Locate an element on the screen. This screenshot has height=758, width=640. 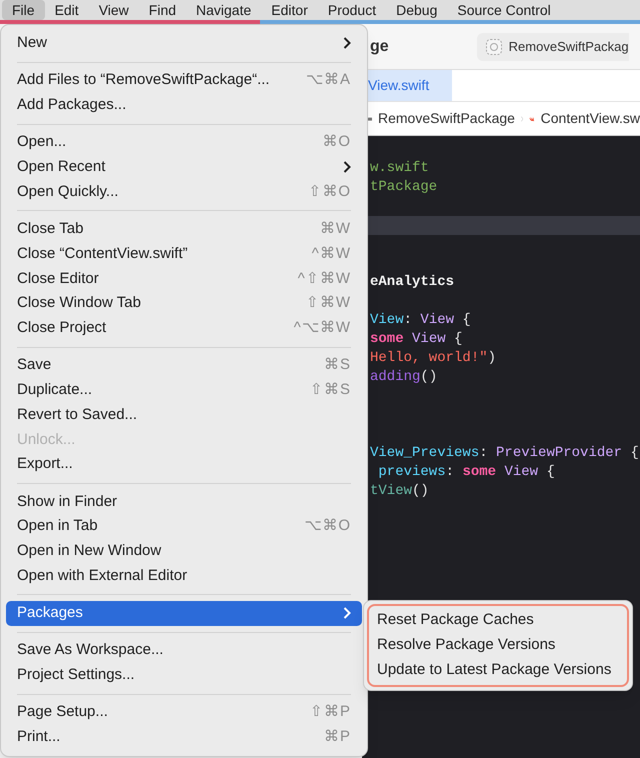
menu-item: Open in New Window is located at coordinates (184, 551).